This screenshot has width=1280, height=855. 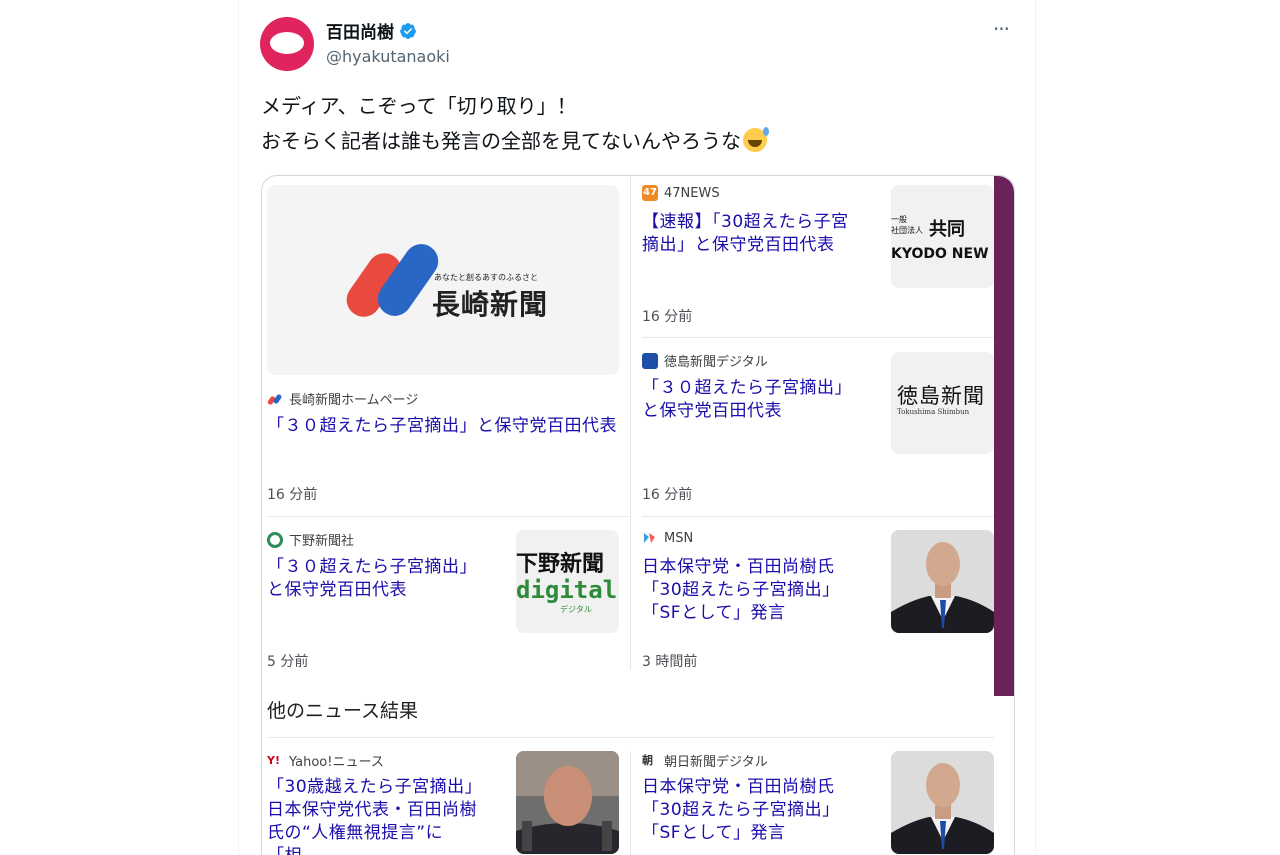 I want to click on tweet-text-line-2: おそらく記者は誰も発言の全部を見てないんやろうな, so click(x=515, y=141).